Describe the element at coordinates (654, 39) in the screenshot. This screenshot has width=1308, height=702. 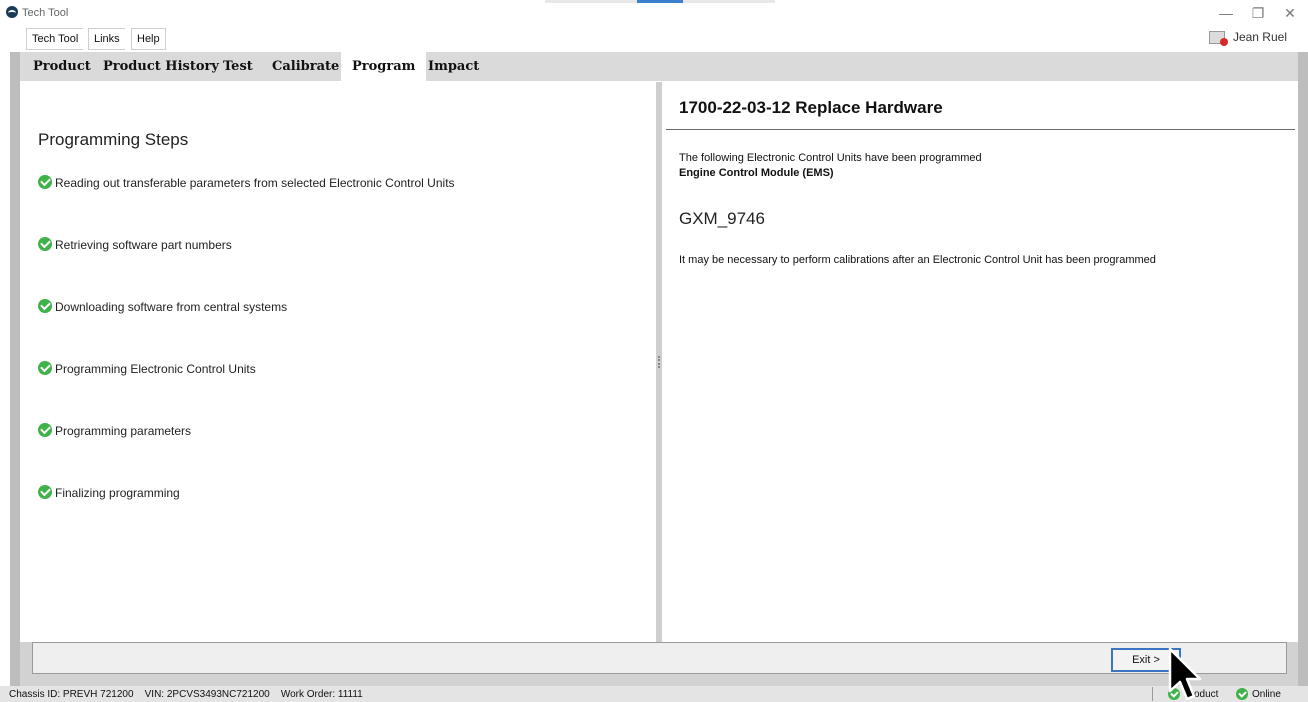
I see `menu-bar: Tech Tool Links Help Jean Ruel` at that location.